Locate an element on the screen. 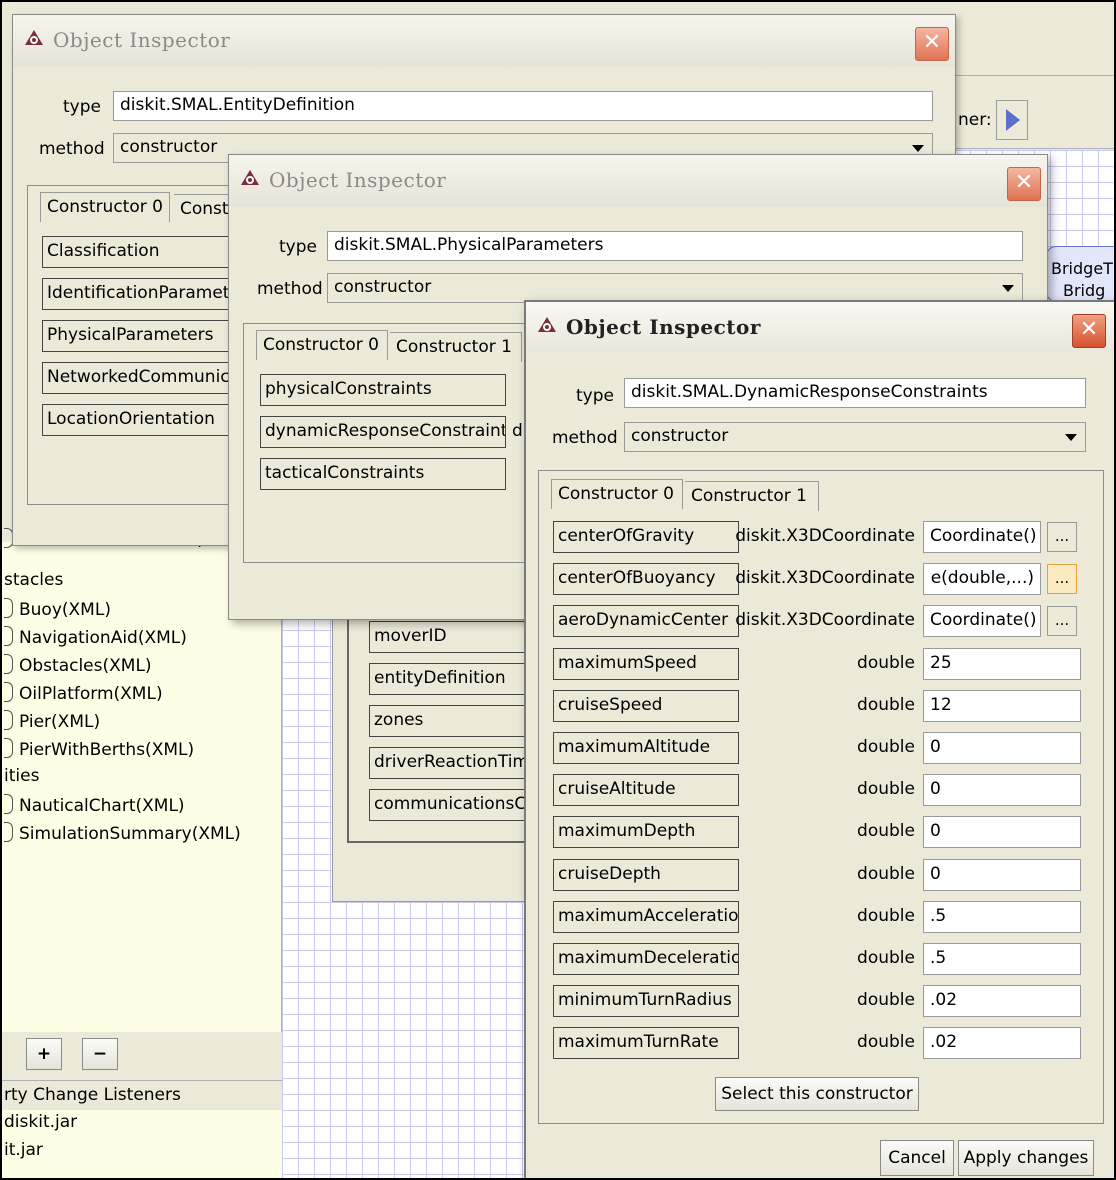 The image size is (1116, 1180). chevron-down-icon is located at coordinates (1008, 288).